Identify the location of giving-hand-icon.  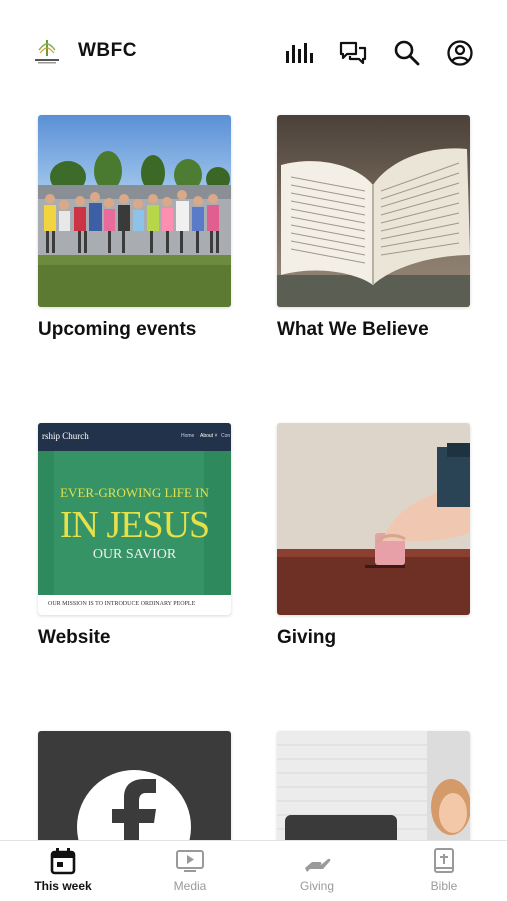
(317, 858).